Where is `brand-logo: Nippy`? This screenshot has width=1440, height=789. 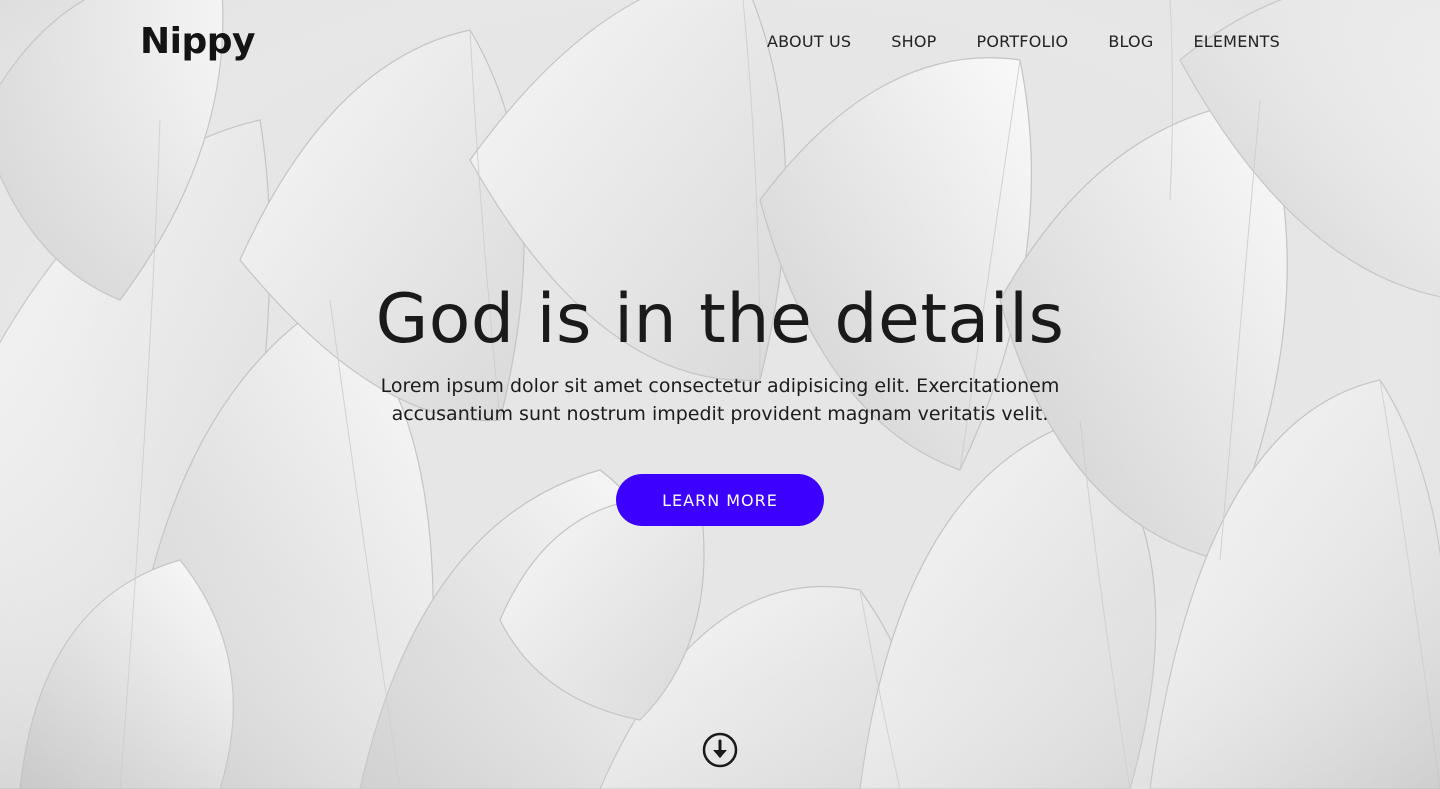 brand-logo: Nippy is located at coordinates (197, 42).